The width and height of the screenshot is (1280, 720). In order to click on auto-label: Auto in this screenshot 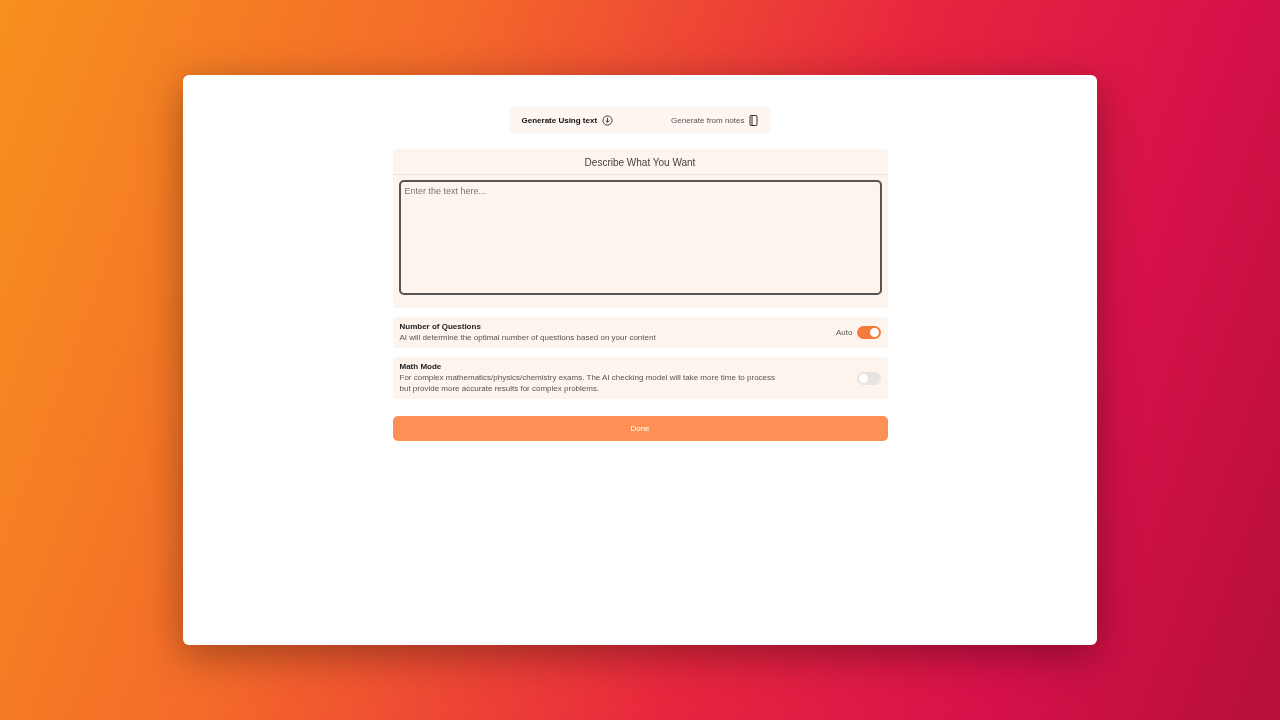, I will do `click(844, 333)`.